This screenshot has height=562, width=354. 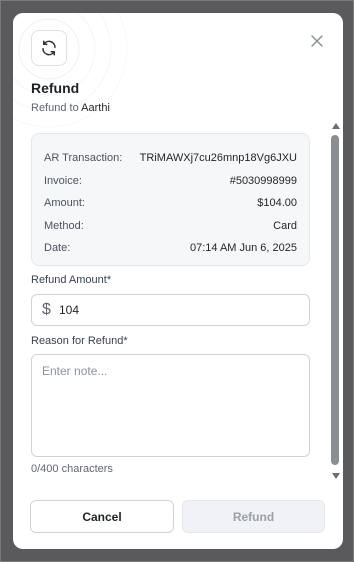 I want to click on scroll-up-arrow, so click(x=336, y=126).